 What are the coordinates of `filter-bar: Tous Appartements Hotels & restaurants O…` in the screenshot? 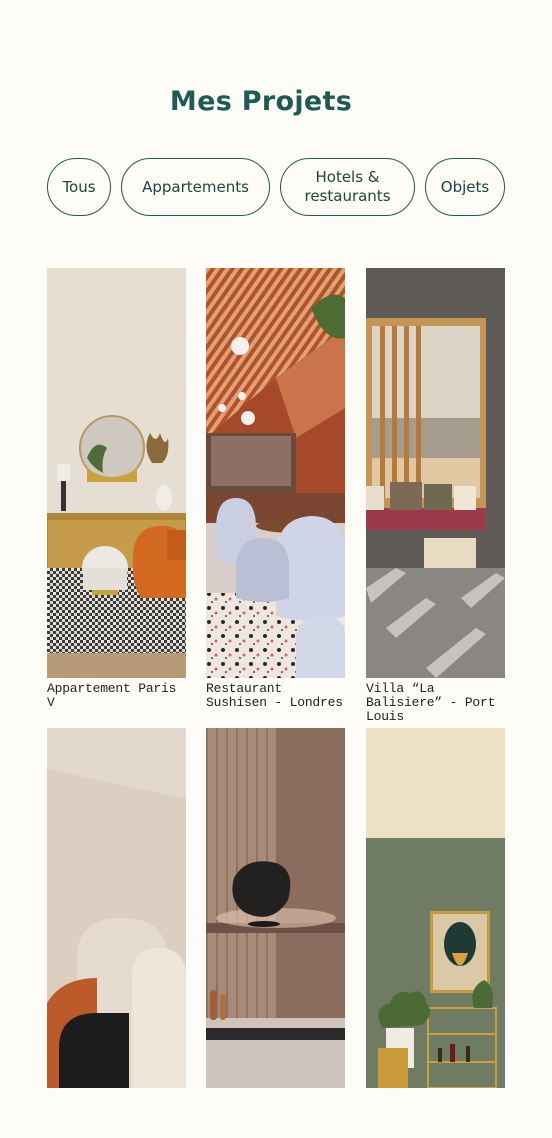 It's located at (277, 188).